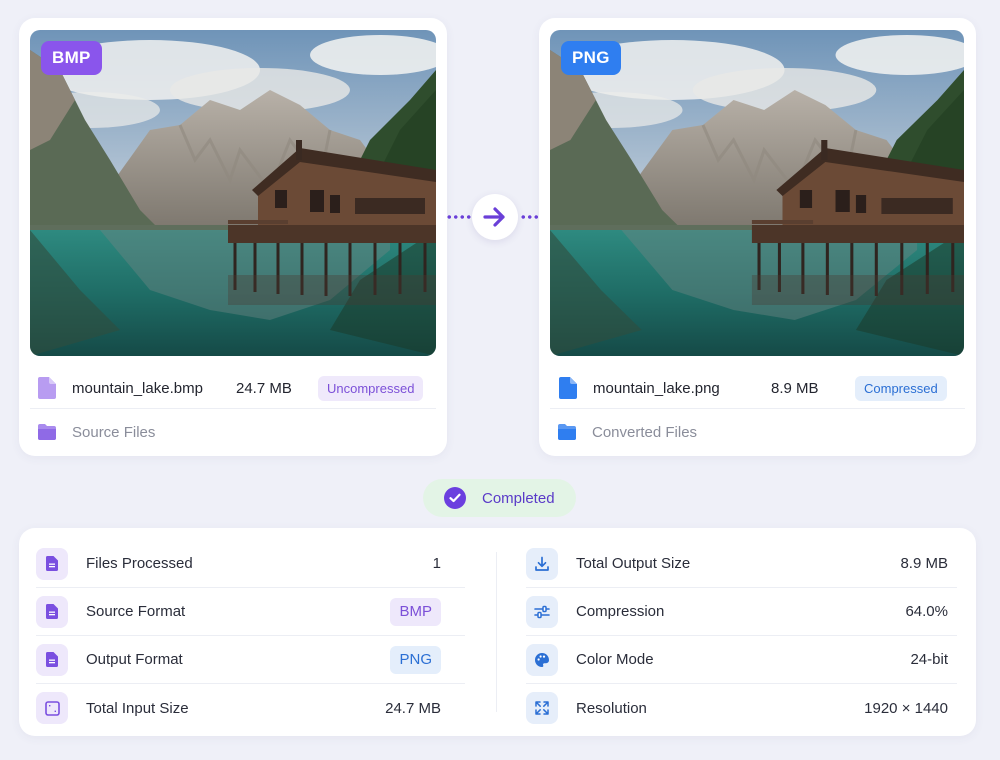 Image resolution: width=1000 pixels, height=760 pixels. What do you see at coordinates (741, 708) in the screenshot?
I see `stat-resolution: Resolution 1920 × 1440` at bounding box center [741, 708].